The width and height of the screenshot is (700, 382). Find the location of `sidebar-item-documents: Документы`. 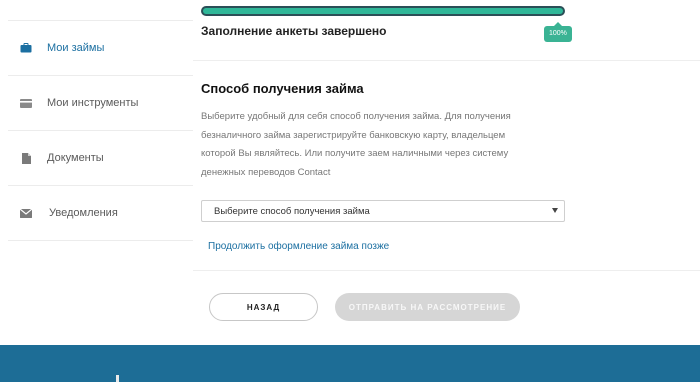

sidebar-item-documents: Документы is located at coordinates (100, 157).